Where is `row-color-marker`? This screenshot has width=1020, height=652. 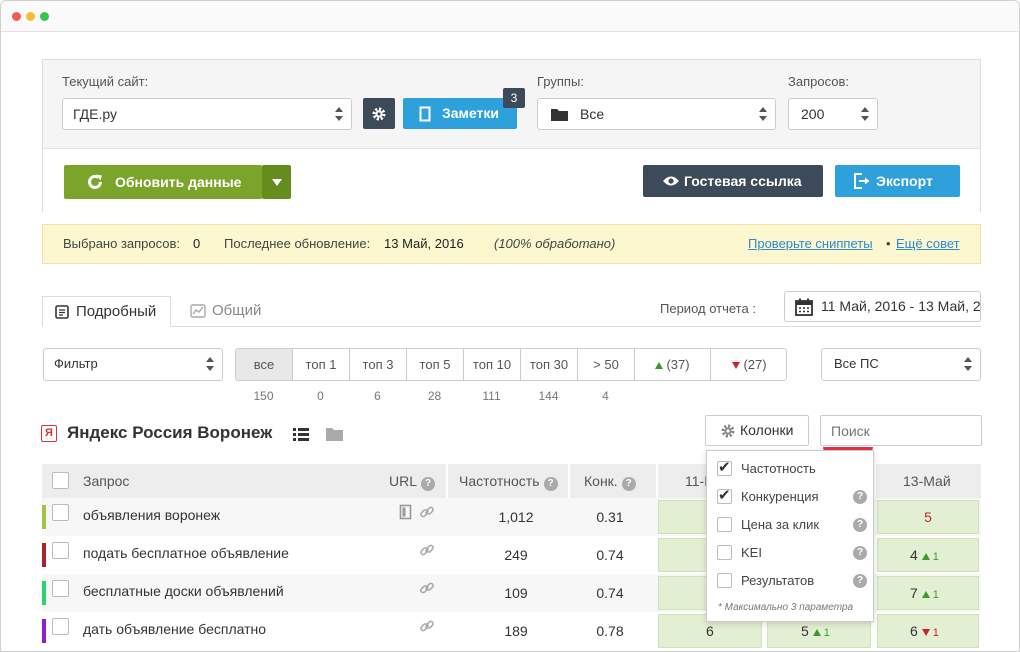
row-color-marker is located at coordinates (44, 593).